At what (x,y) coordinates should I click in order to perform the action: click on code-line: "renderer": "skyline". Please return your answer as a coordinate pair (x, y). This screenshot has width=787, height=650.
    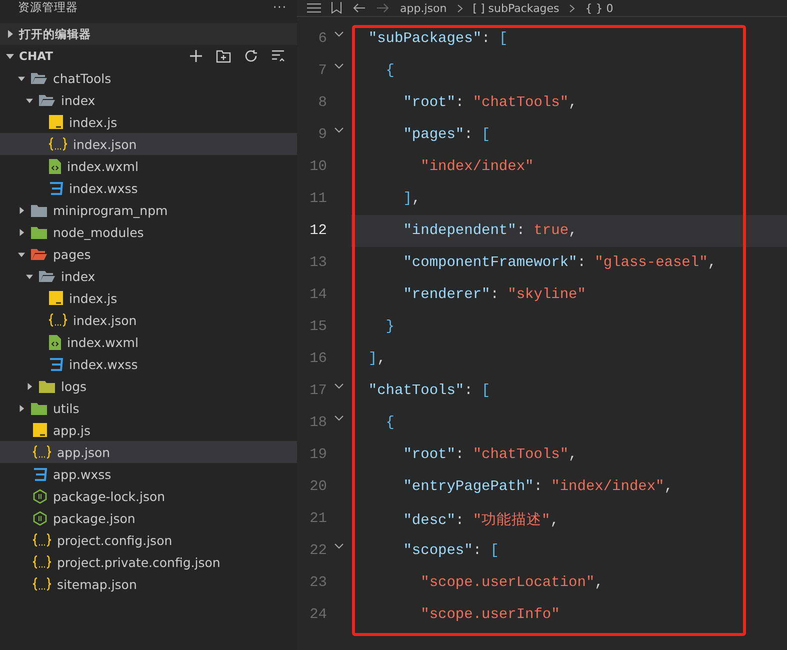
    Looking at the image, I should click on (494, 295).